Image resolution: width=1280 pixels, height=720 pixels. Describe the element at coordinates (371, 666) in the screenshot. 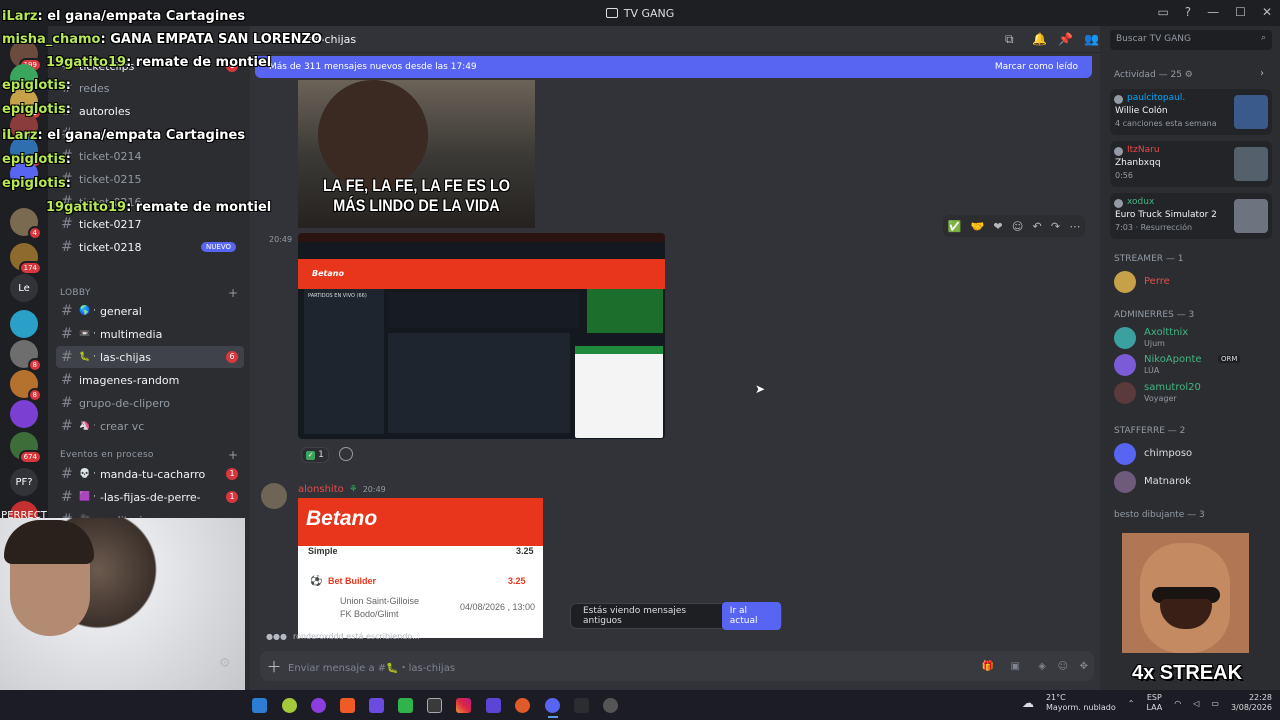

I see `composer-placeholder: Enviar mensaje a #🐛・las-chijas` at that location.